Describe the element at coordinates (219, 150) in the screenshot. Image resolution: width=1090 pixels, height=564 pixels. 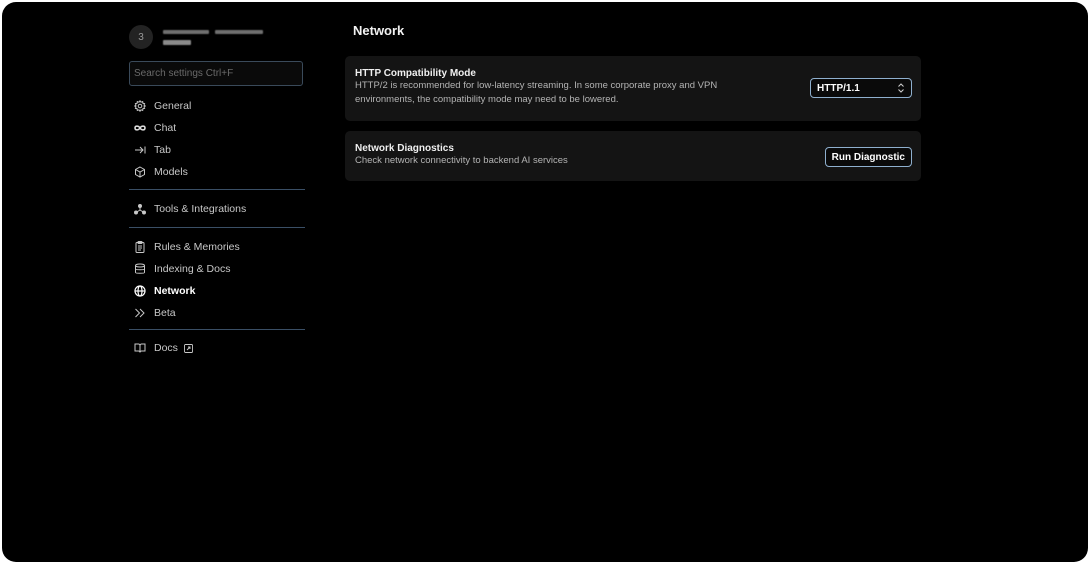
I see `sidebar-item-tab: Tab` at that location.